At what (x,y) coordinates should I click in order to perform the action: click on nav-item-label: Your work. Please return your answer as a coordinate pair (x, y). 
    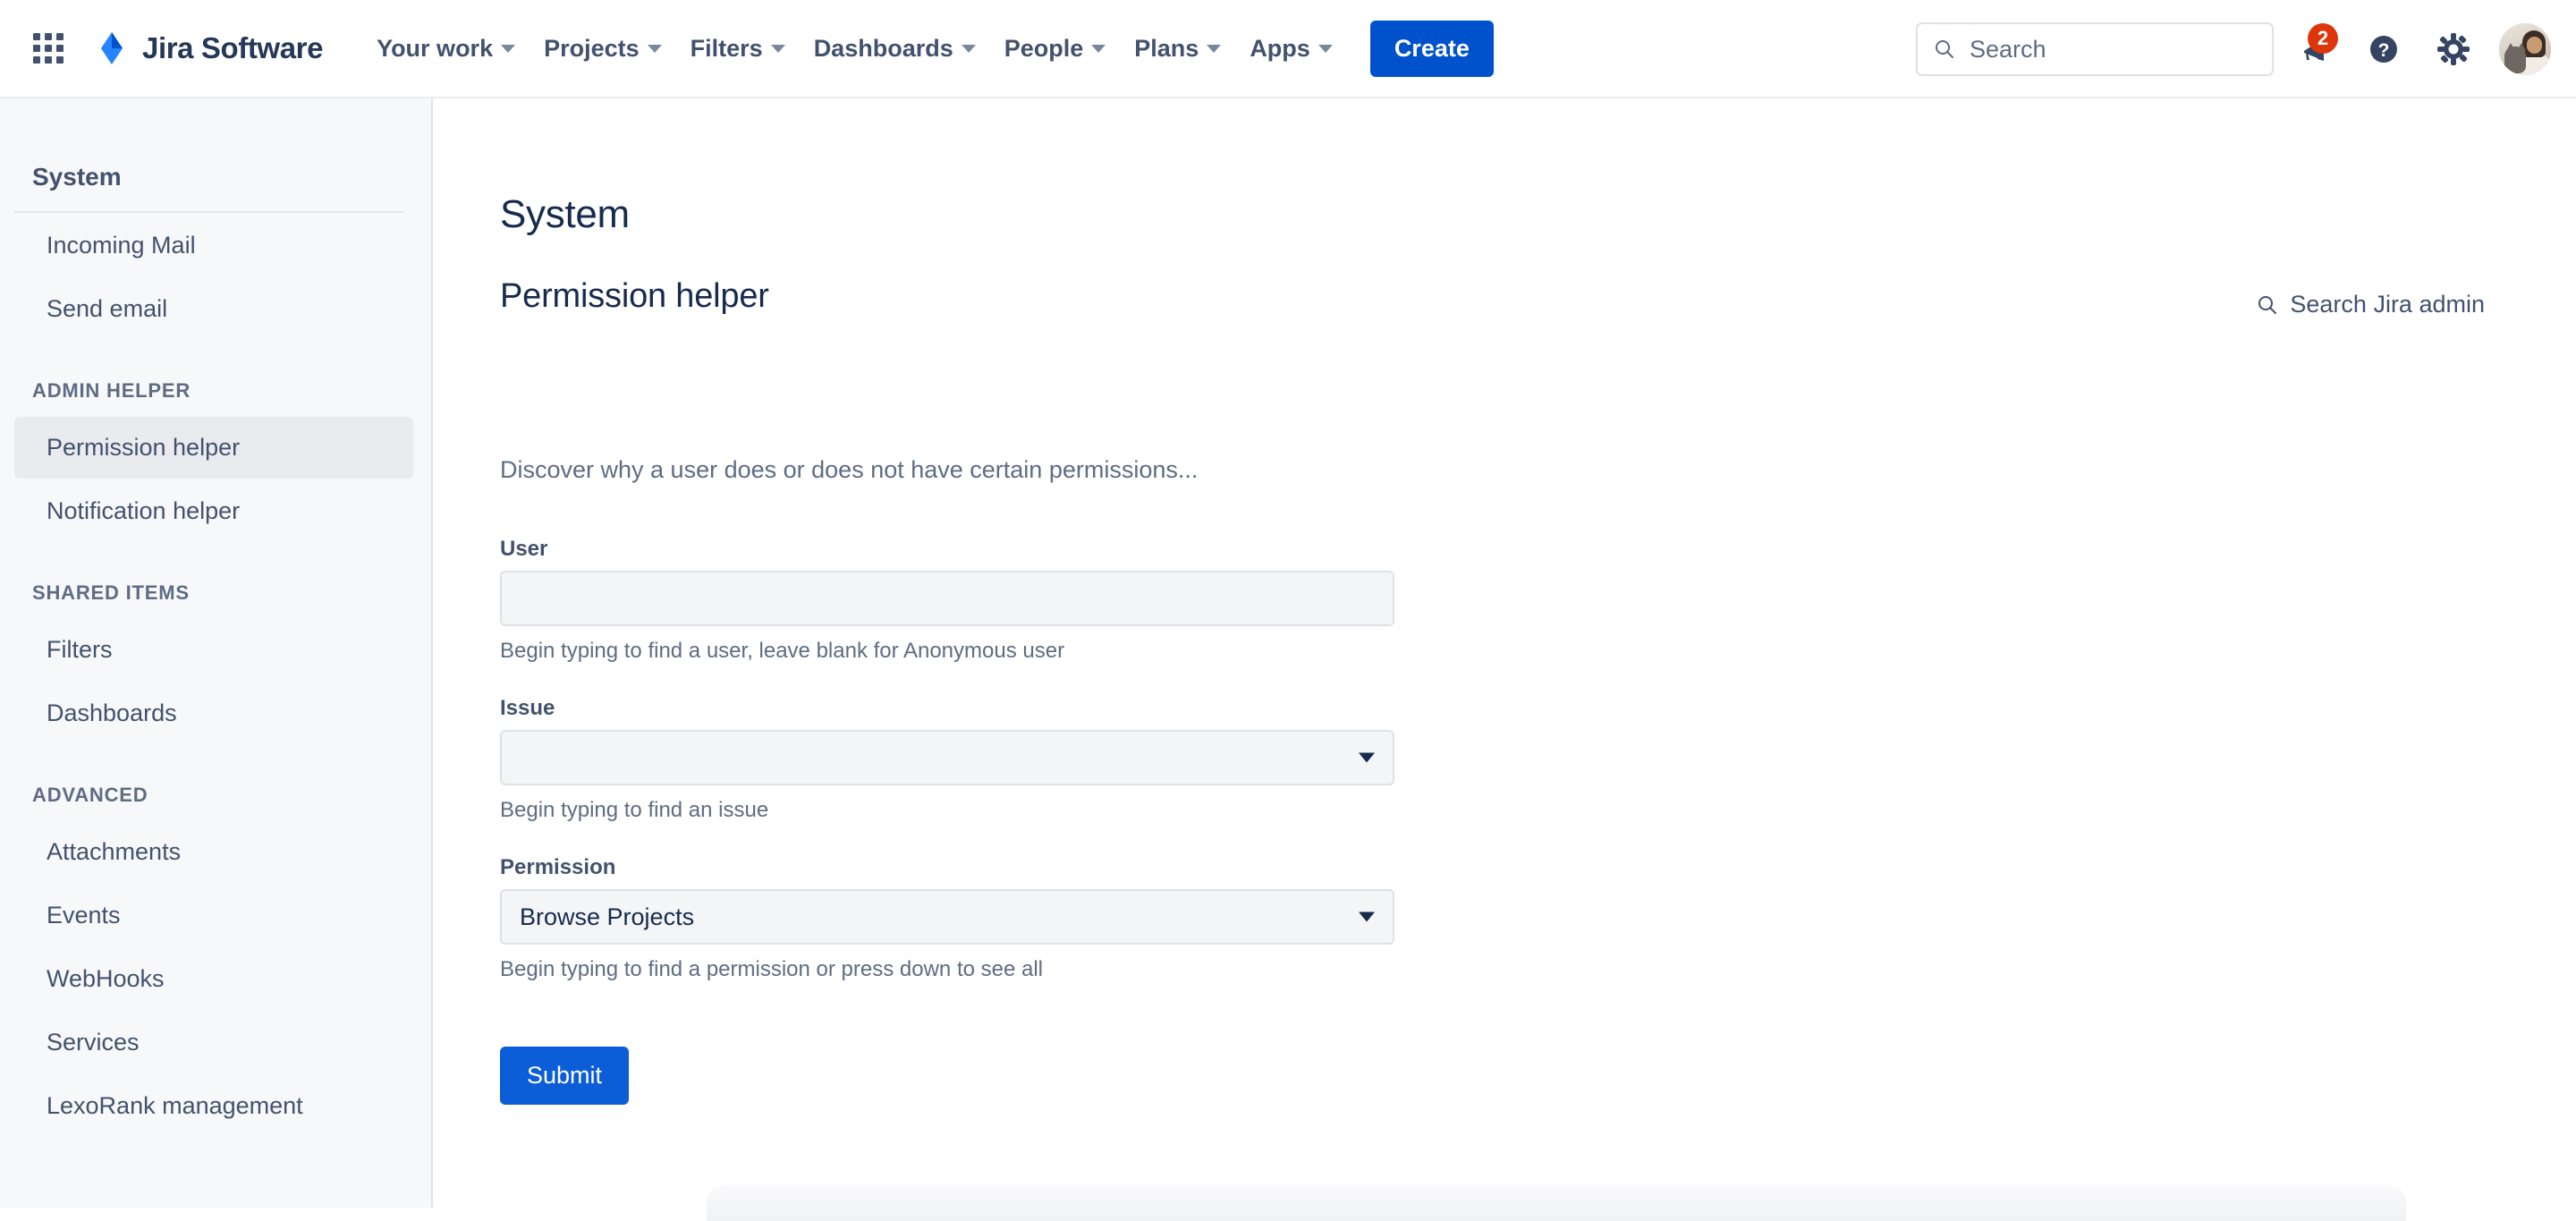
    Looking at the image, I should click on (435, 48).